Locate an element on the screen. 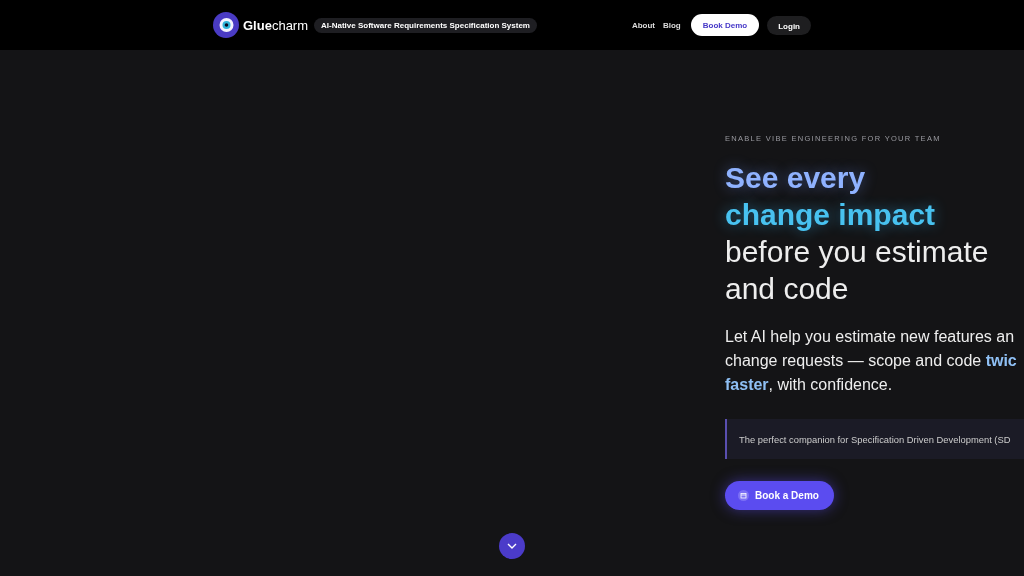  lead-paragraph: Let AI help you estimate new features an change requests — scope and code twic faster, with confidence. is located at coordinates (871, 361).